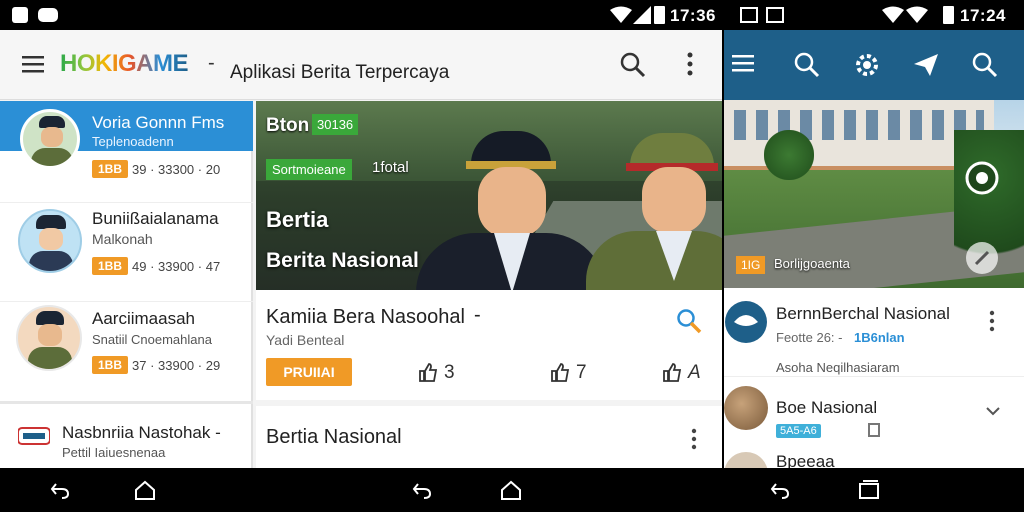 This screenshot has width=1024, height=512. I want to click on app-logo: HOKIGAME, so click(124, 64).